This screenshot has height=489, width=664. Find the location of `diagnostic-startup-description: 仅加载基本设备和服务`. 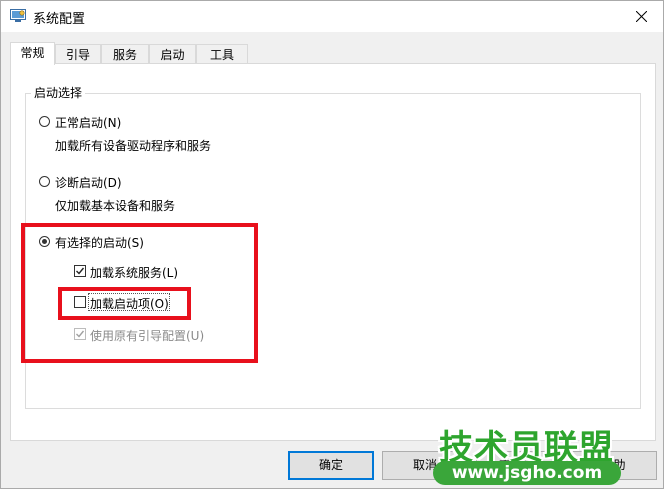

diagnostic-startup-description: 仅加载基本设备和服务 is located at coordinates (115, 206).